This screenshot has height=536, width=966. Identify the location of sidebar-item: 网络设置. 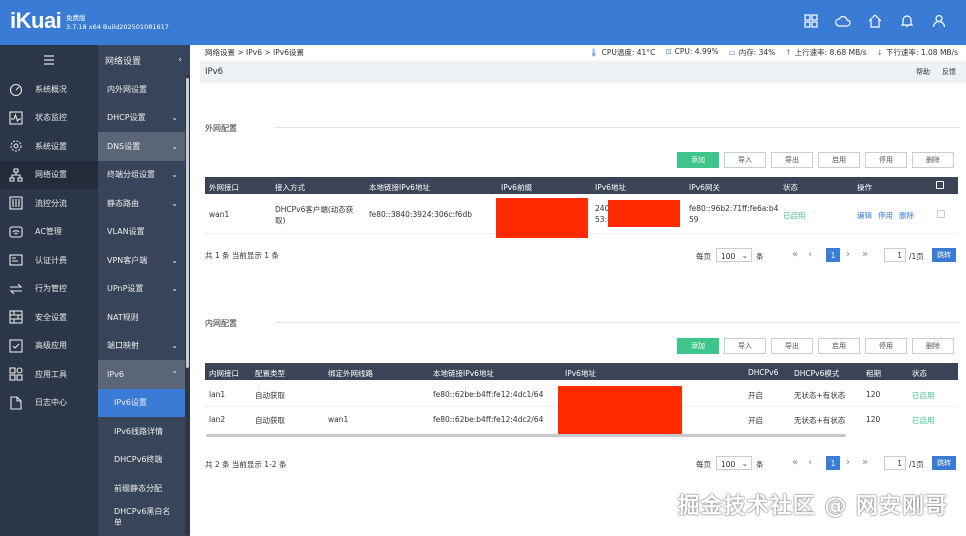
(49, 174).